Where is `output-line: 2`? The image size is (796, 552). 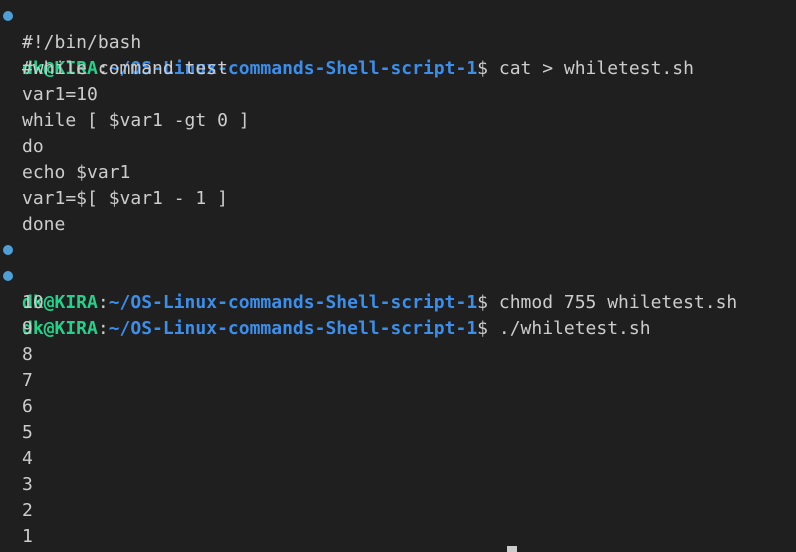 output-line: 2 is located at coordinates (398, 511).